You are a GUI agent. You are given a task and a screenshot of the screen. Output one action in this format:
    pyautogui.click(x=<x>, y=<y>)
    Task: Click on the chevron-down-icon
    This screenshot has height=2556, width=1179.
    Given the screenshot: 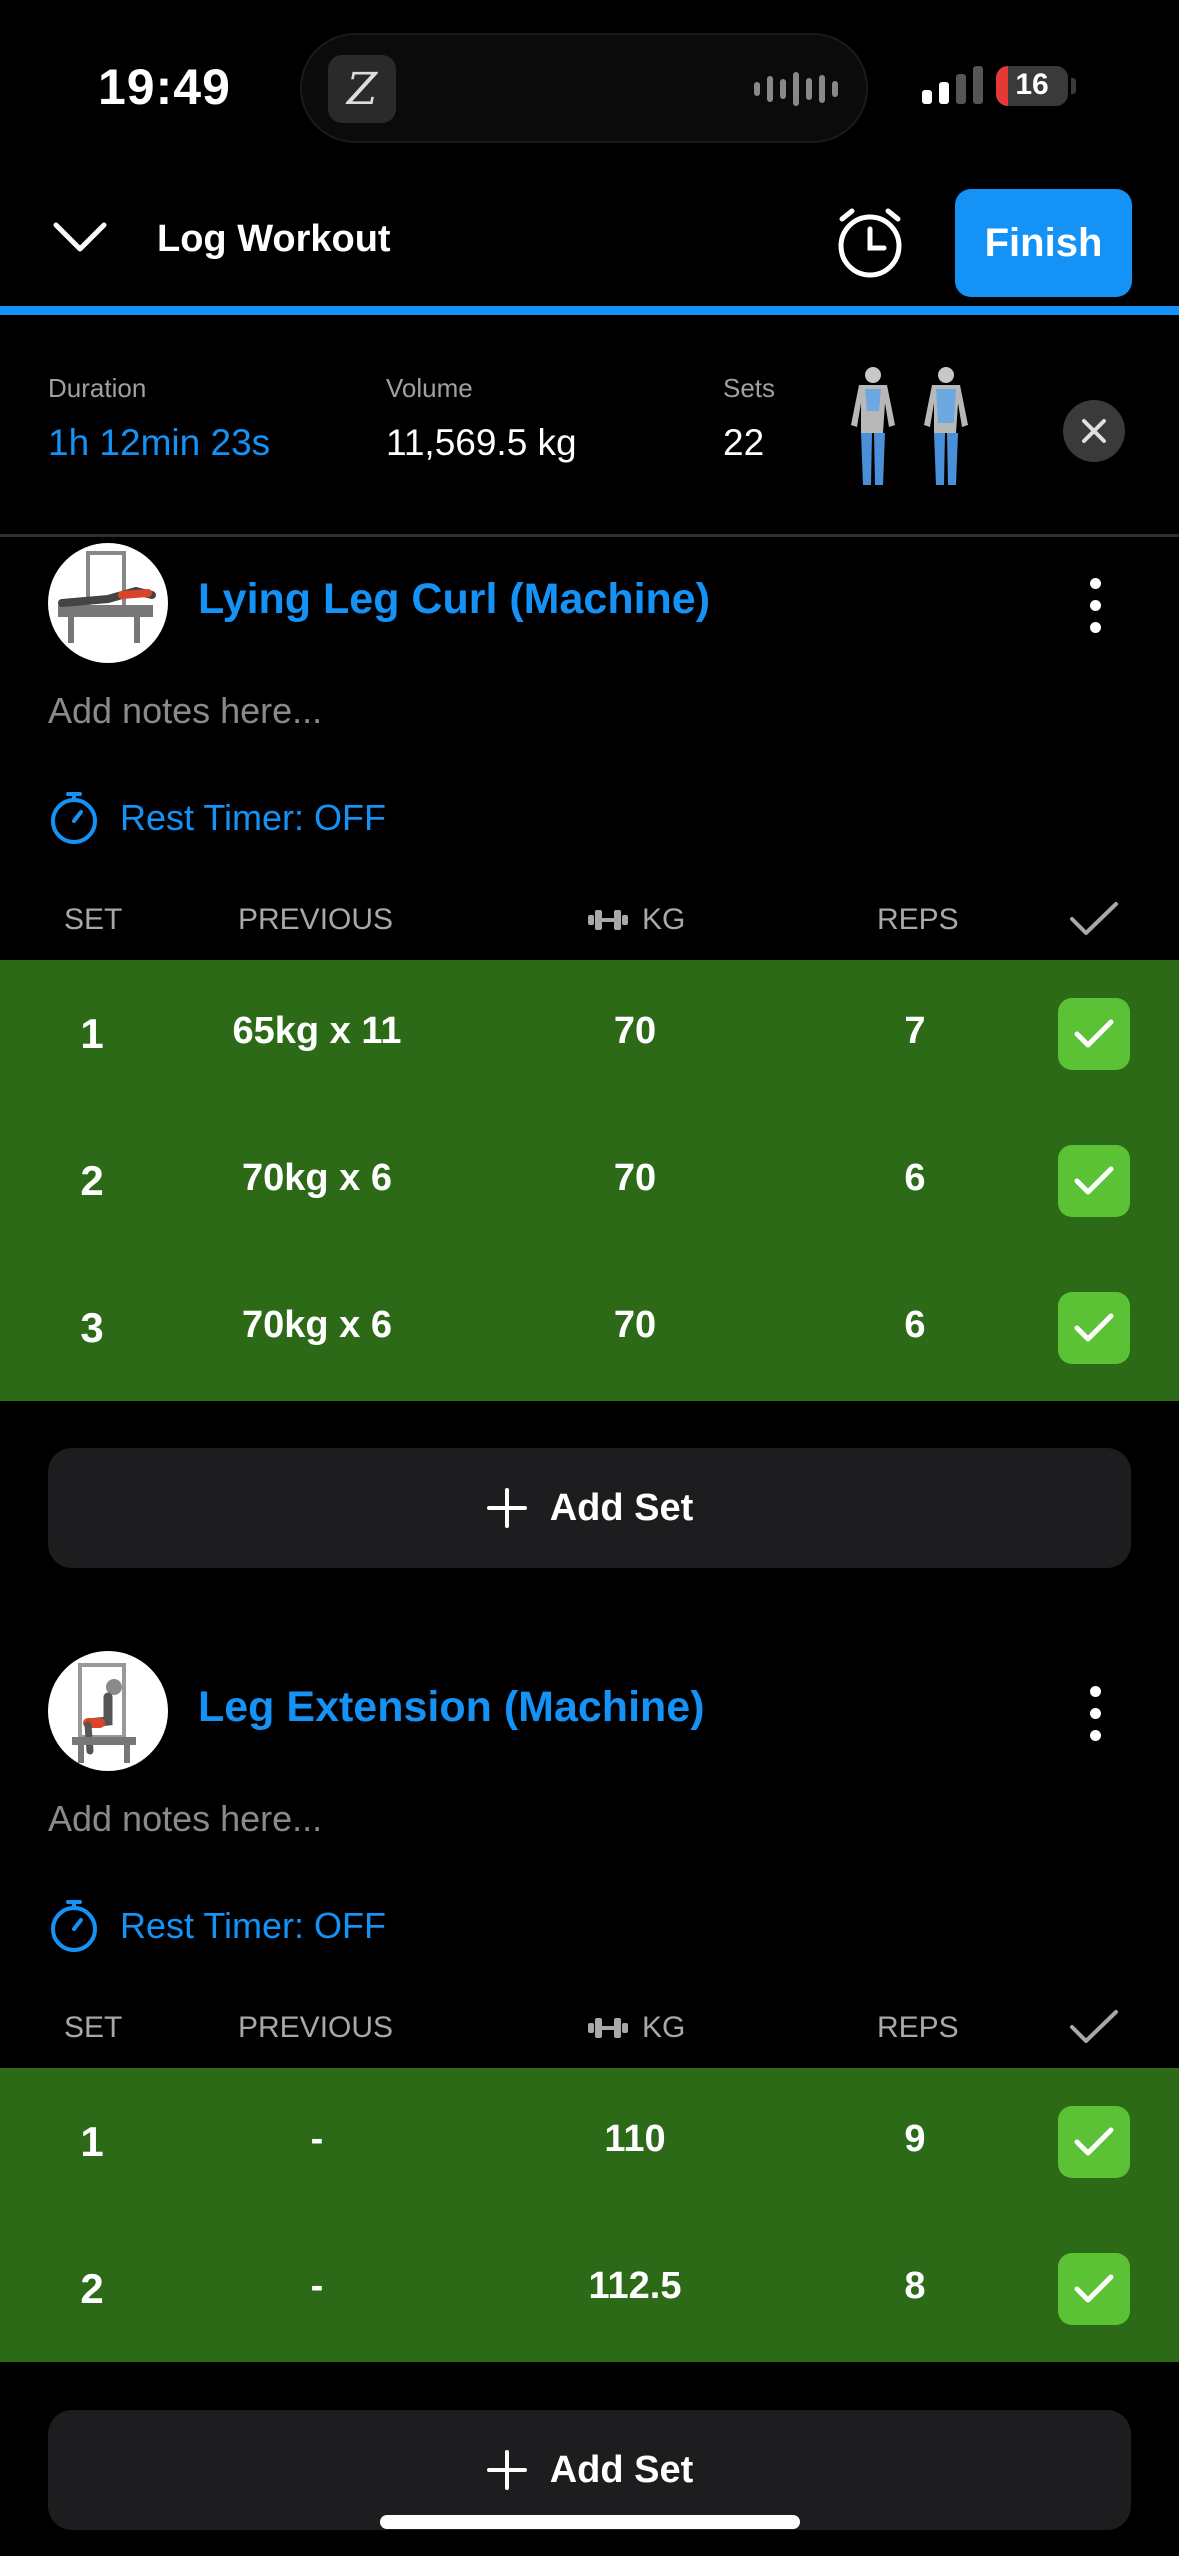 What is the action you would take?
    pyautogui.click(x=80, y=237)
    